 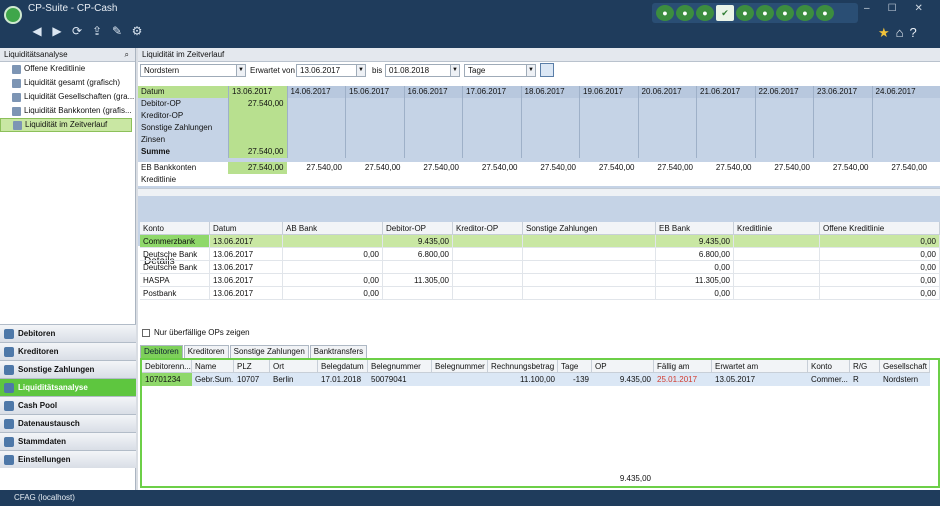 I want to click on period-select: Tage ▼, so click(x=500, y=70).